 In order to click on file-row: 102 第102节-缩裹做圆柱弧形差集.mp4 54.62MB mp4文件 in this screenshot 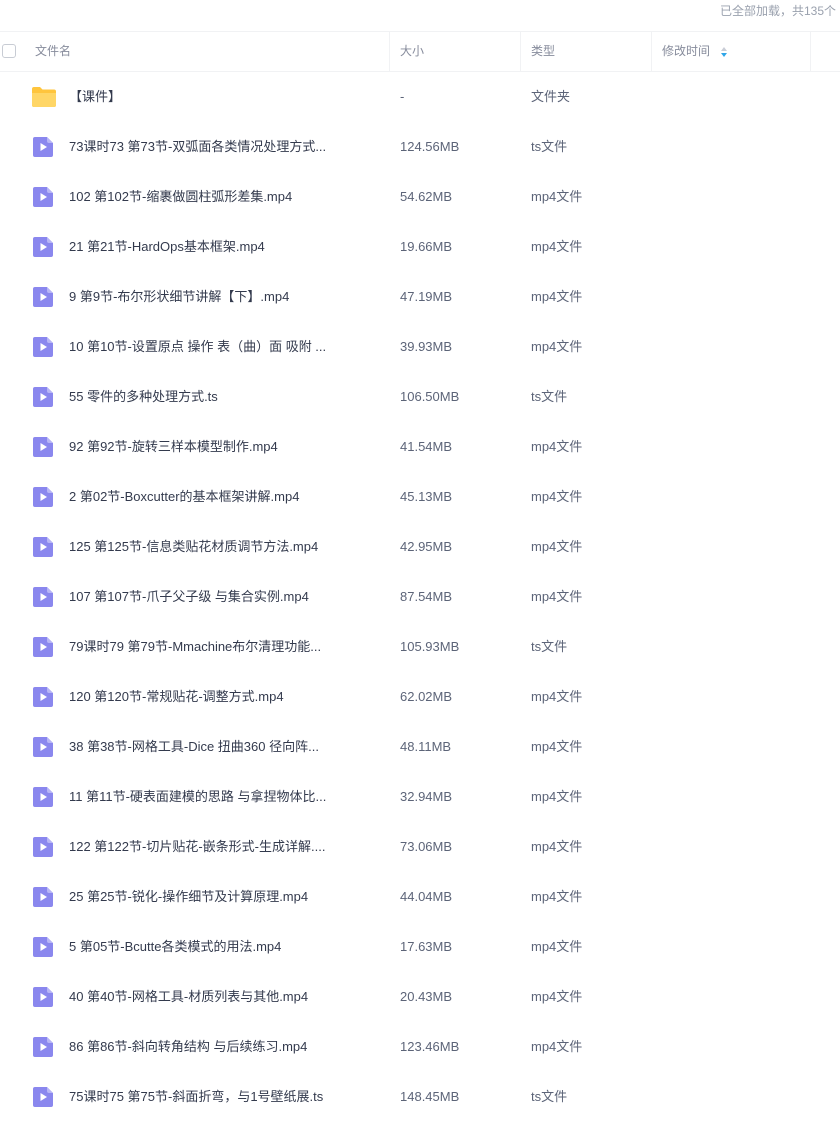, I will do `click(420, 197)`.